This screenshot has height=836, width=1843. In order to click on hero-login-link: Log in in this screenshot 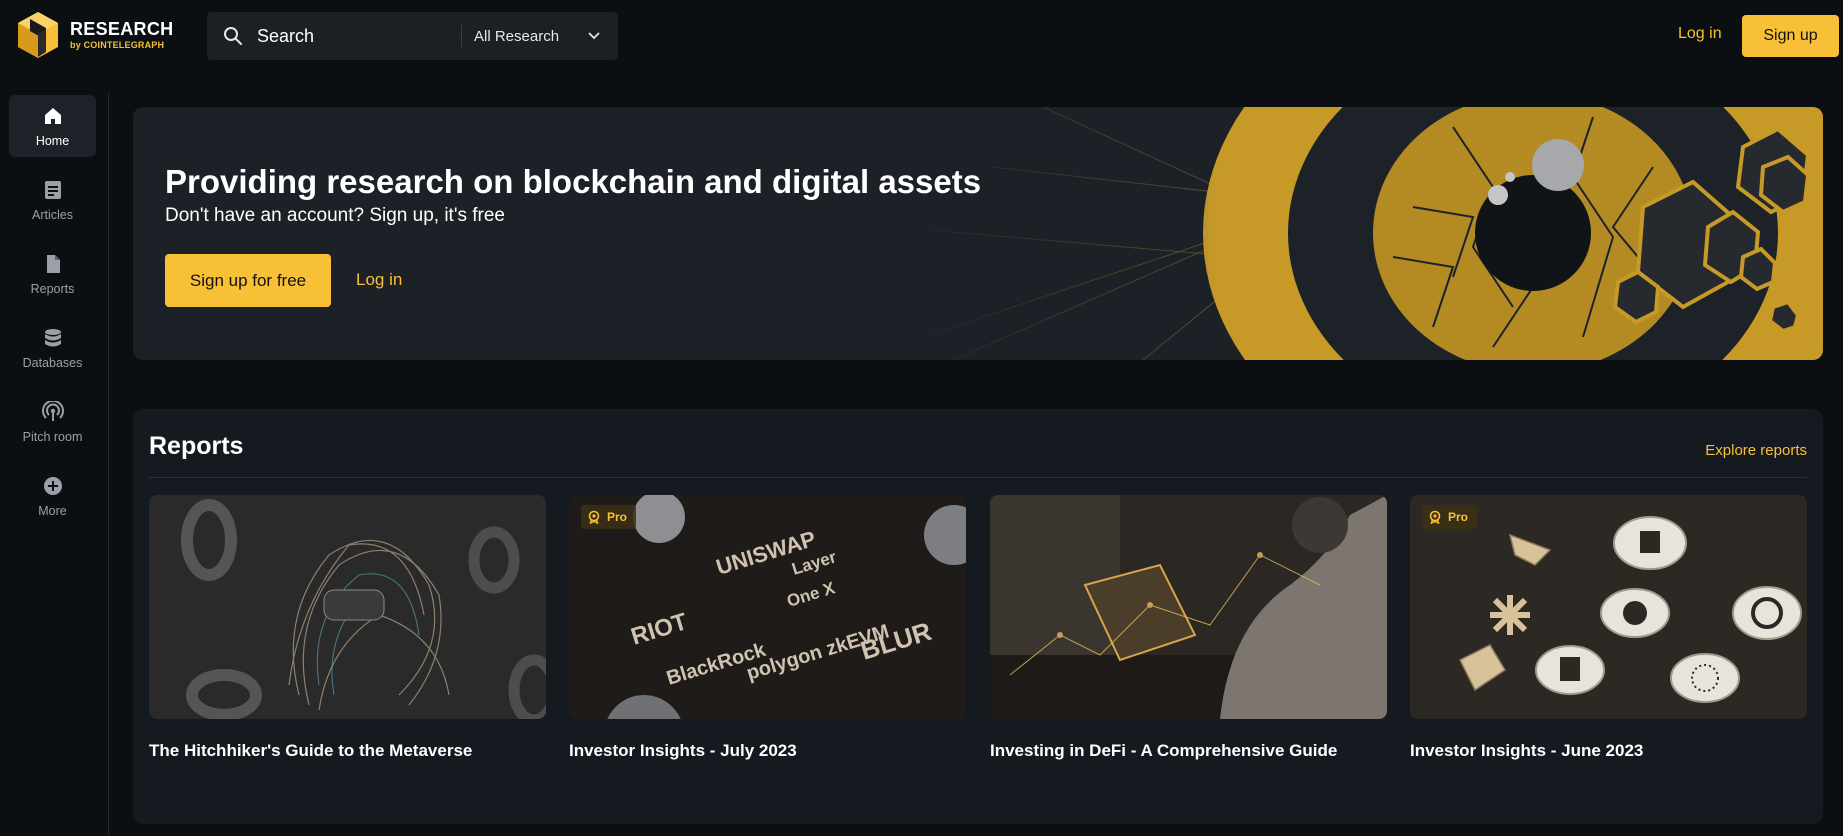, I will do `click(379, 280)`.